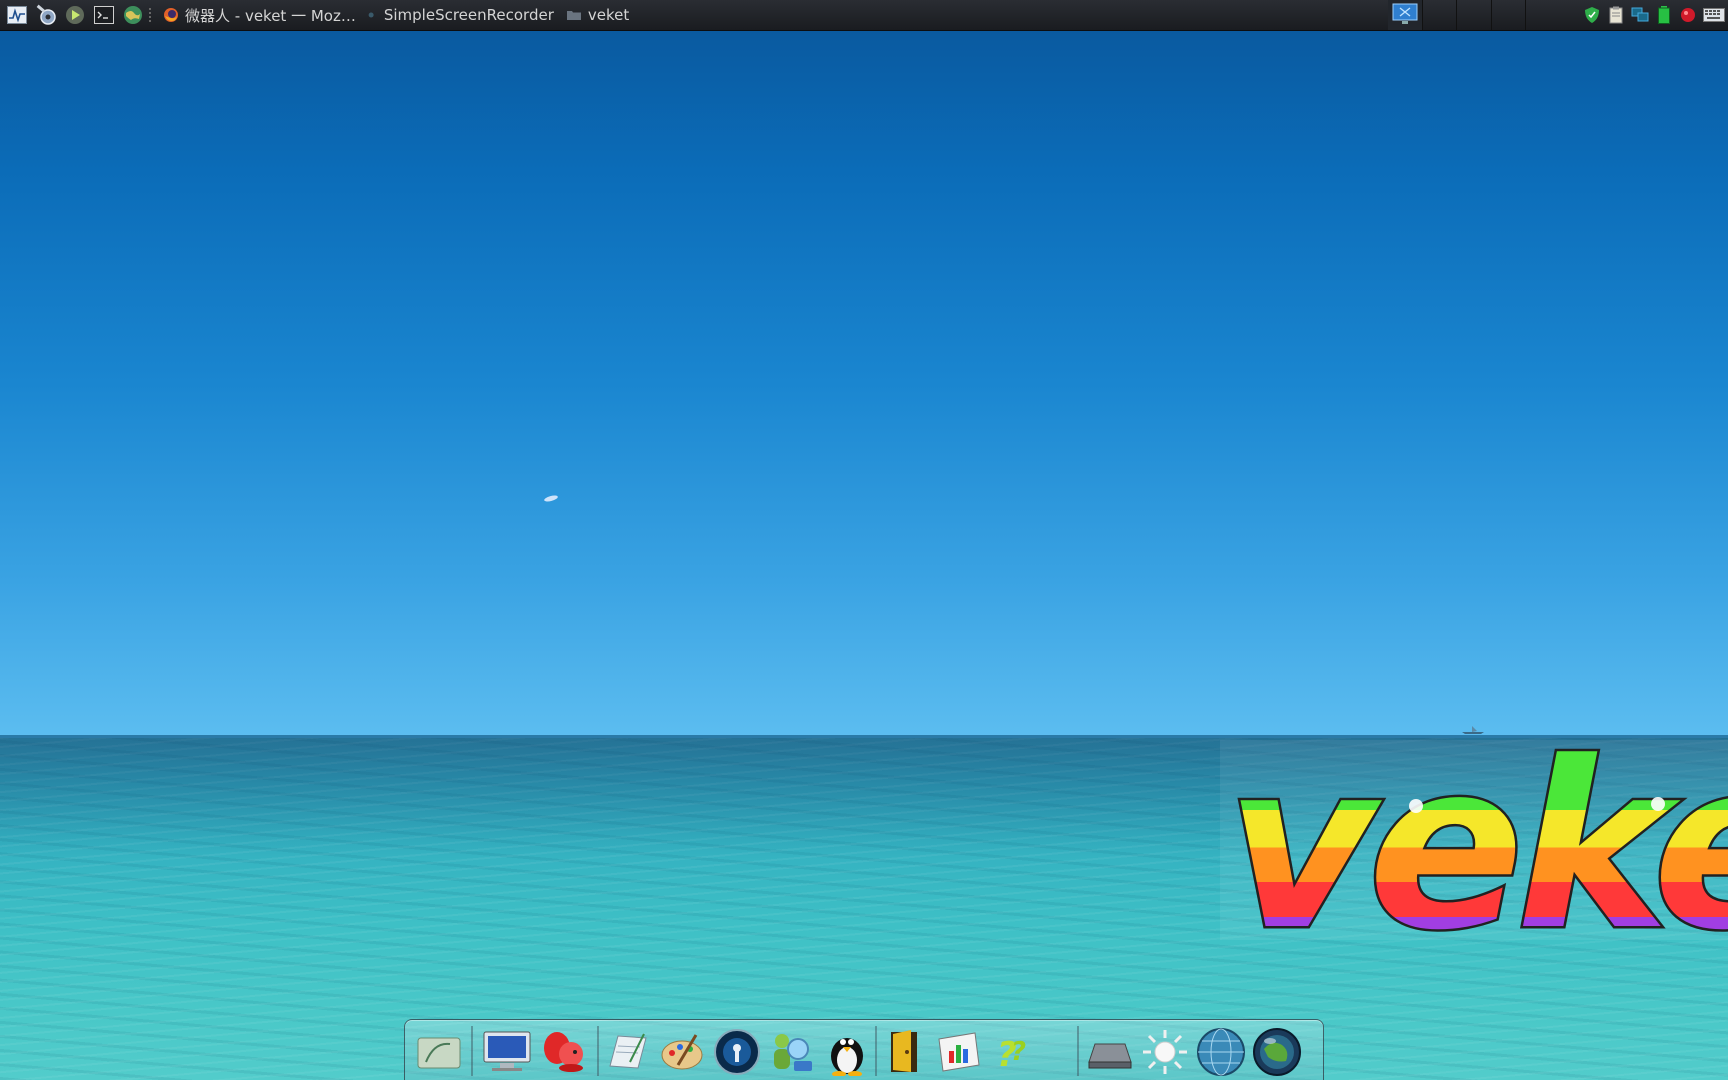 The image size is (1728, 1080). I want to click on panel-separator, so click(153, 15).